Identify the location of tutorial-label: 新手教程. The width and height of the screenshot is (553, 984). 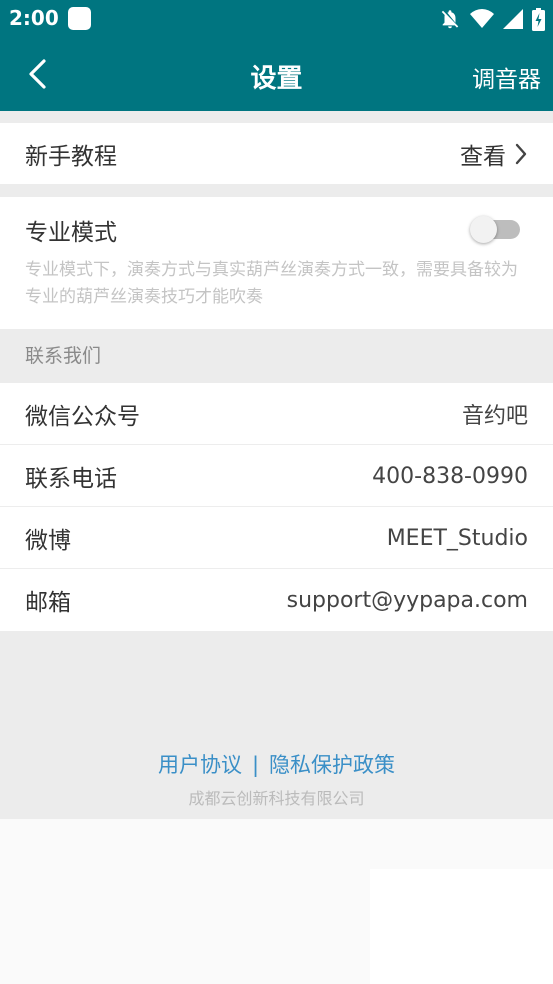
(71, 156).